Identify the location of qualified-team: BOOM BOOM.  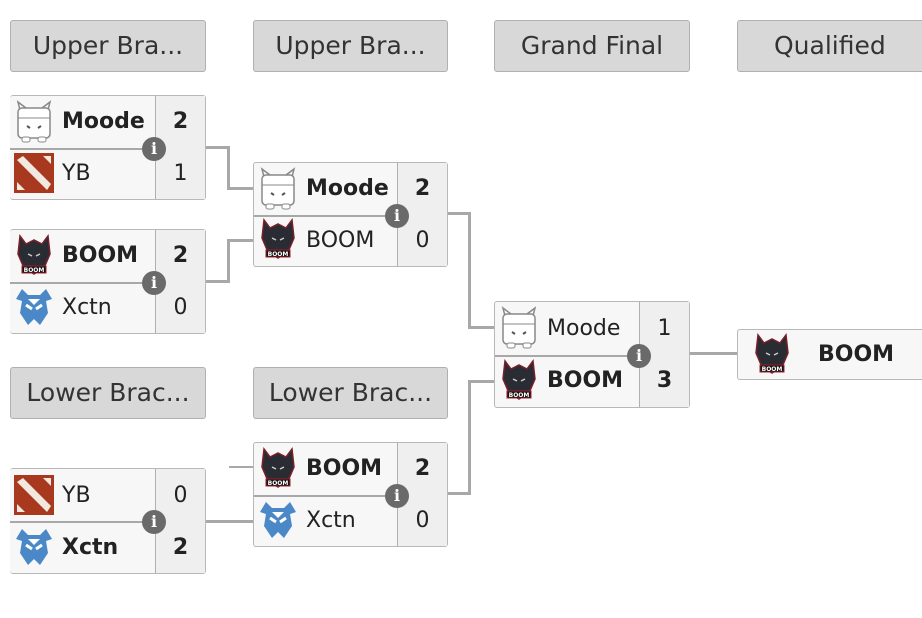
(829, 354).